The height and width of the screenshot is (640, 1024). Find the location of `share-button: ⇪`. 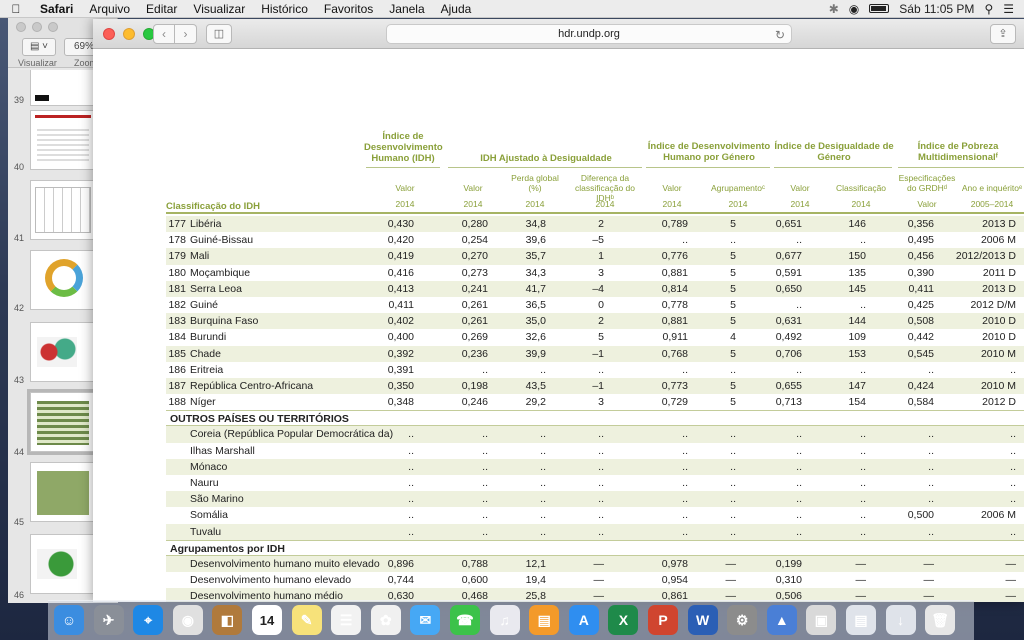

share-button: ⇪ is located at coordinates (1003, 34).